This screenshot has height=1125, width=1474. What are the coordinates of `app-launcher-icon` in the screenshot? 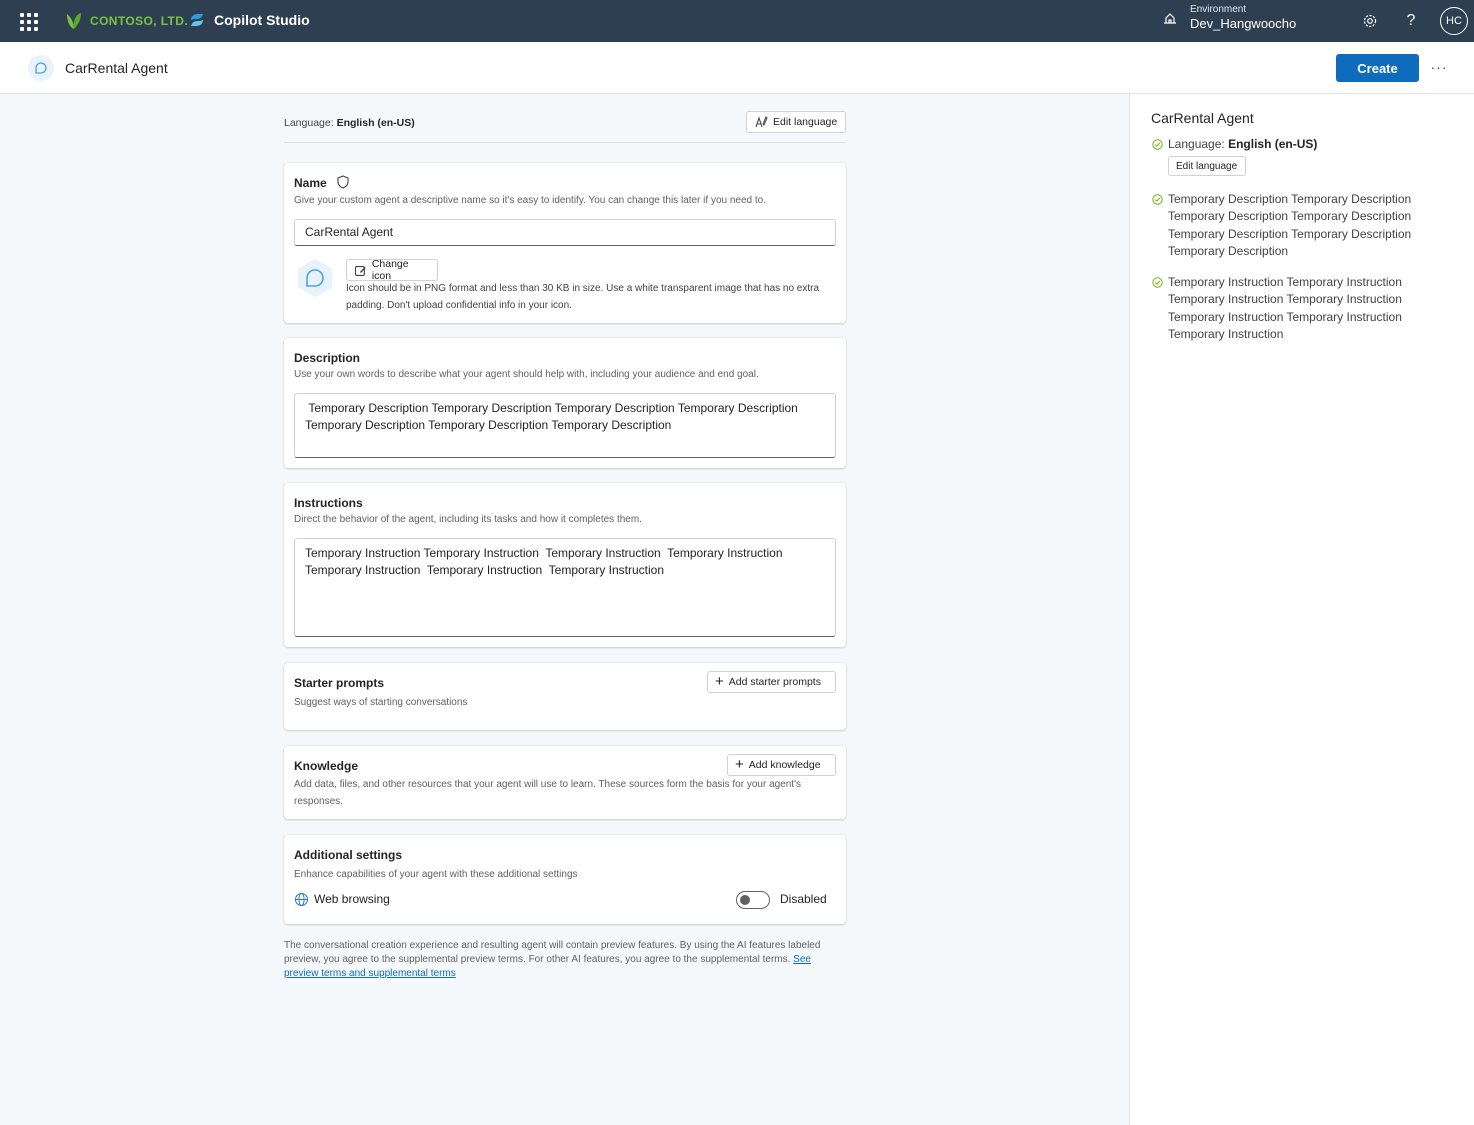 It's located at (28, 21).